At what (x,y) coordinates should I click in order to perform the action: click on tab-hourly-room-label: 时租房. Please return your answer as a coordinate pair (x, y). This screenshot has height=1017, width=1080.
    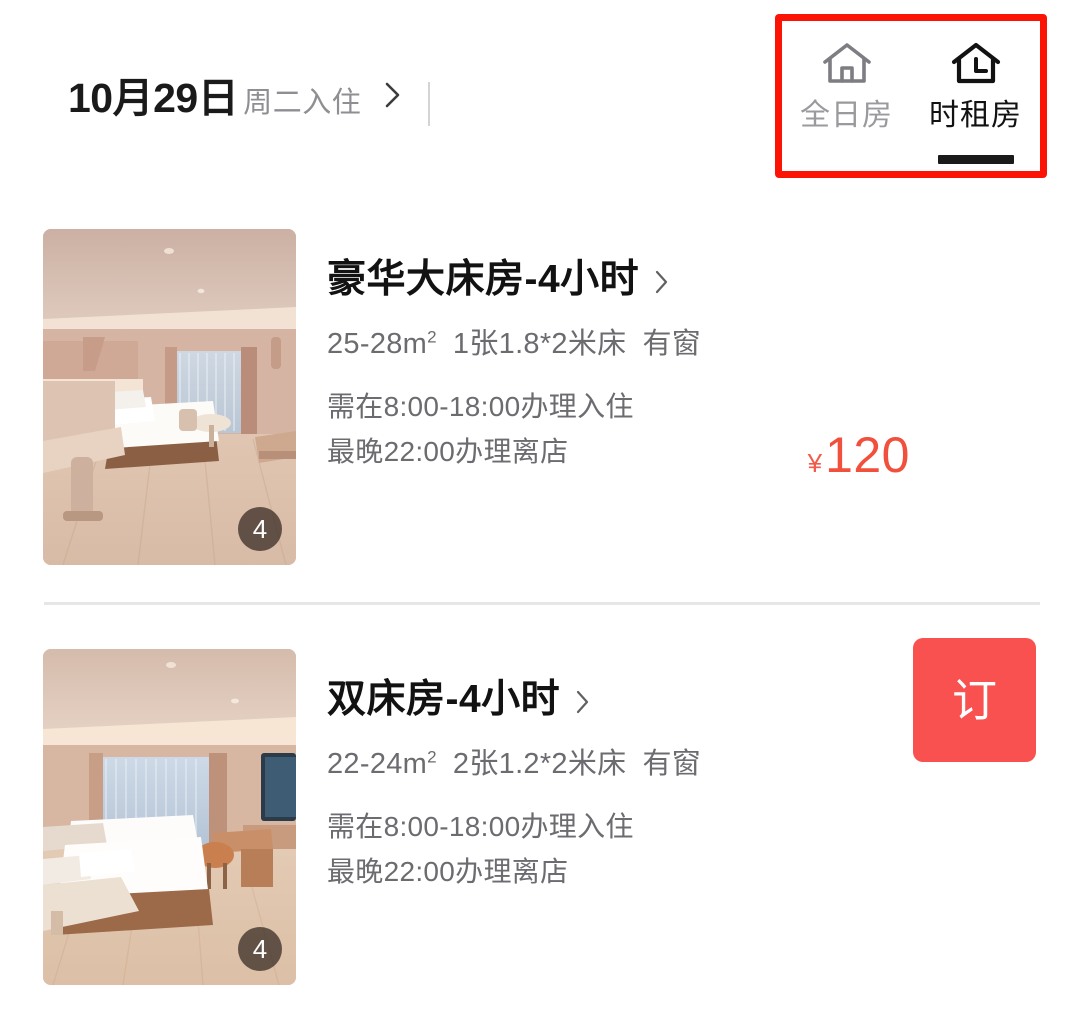
    Looking at the image, I should click on (975, 115).